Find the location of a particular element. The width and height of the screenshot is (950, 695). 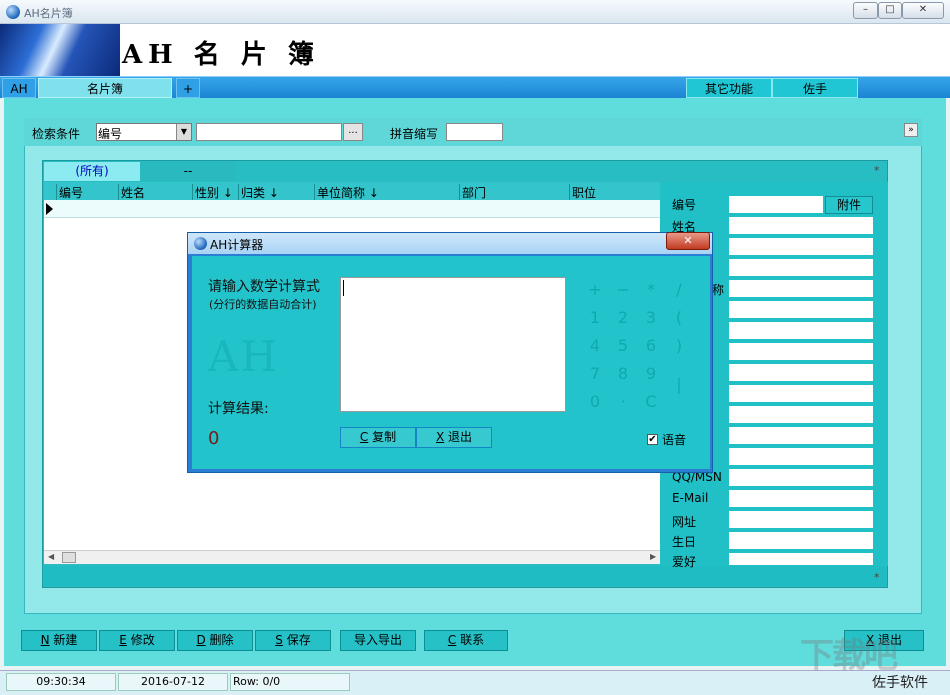

detail-input-birthday is located at coordinates (801, 540).